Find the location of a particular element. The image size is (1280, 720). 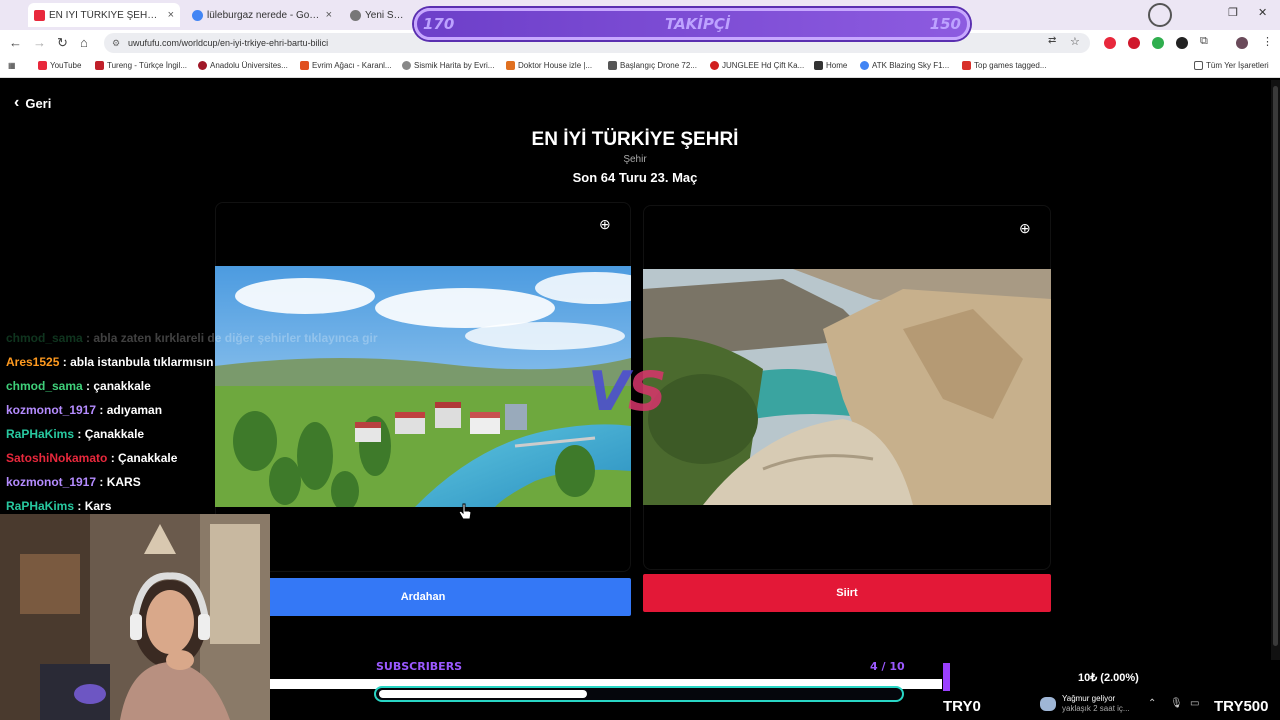

webcam-feed is located at coordinates (135, 617).